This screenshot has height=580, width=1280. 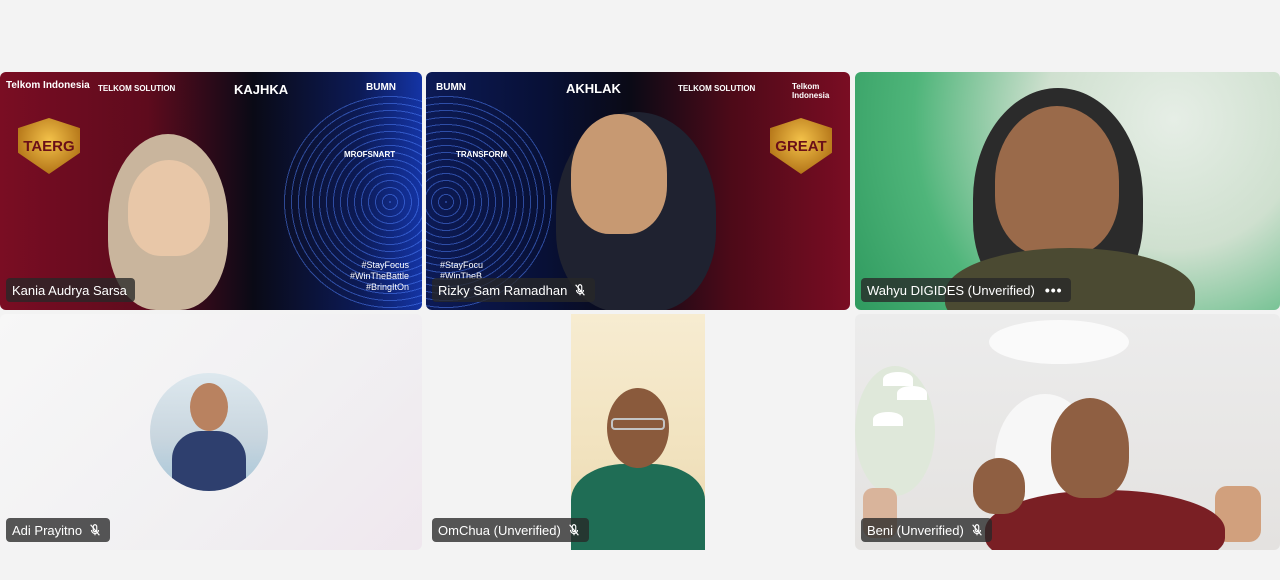 I want to click on name-label: Rizky Sam Ramadhan, so click(x=514, y=290).